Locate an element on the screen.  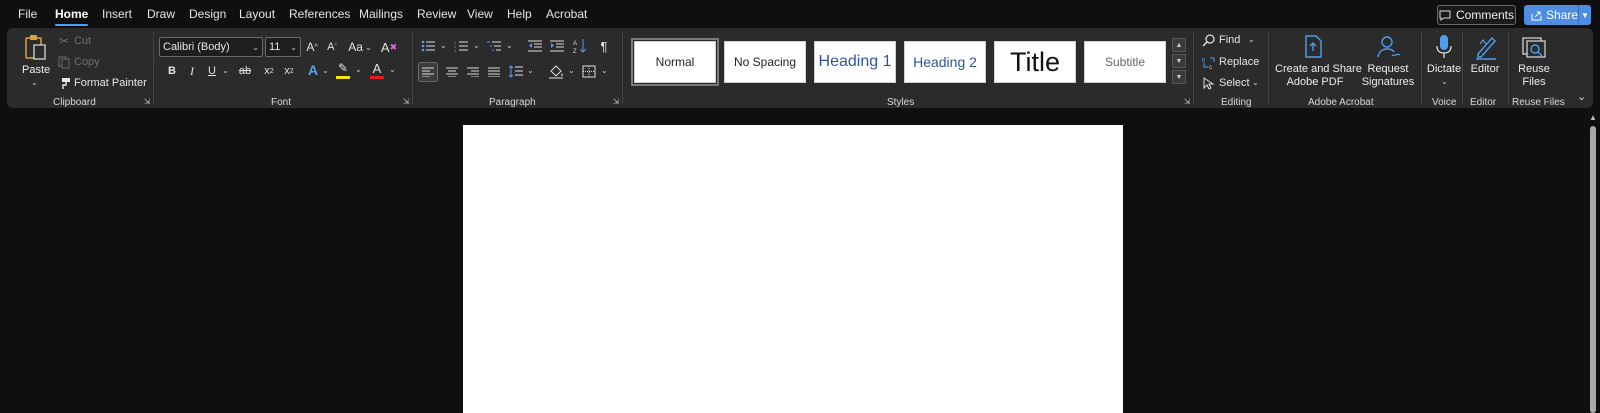
borders-icon is located at coordinates (589, 71).